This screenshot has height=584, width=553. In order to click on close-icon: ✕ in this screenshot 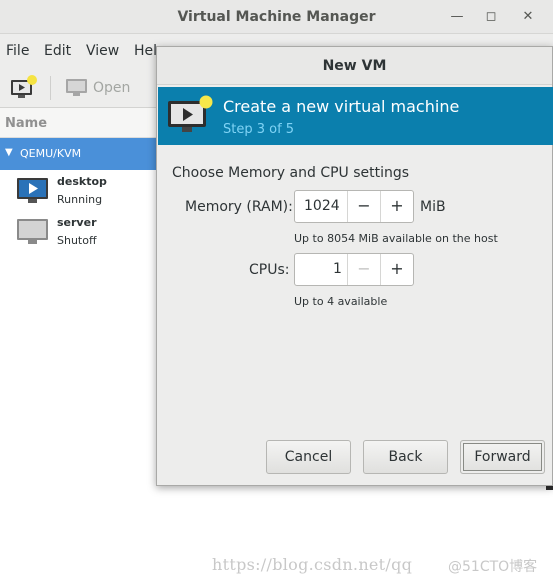, I will do `click(528, 17)`.